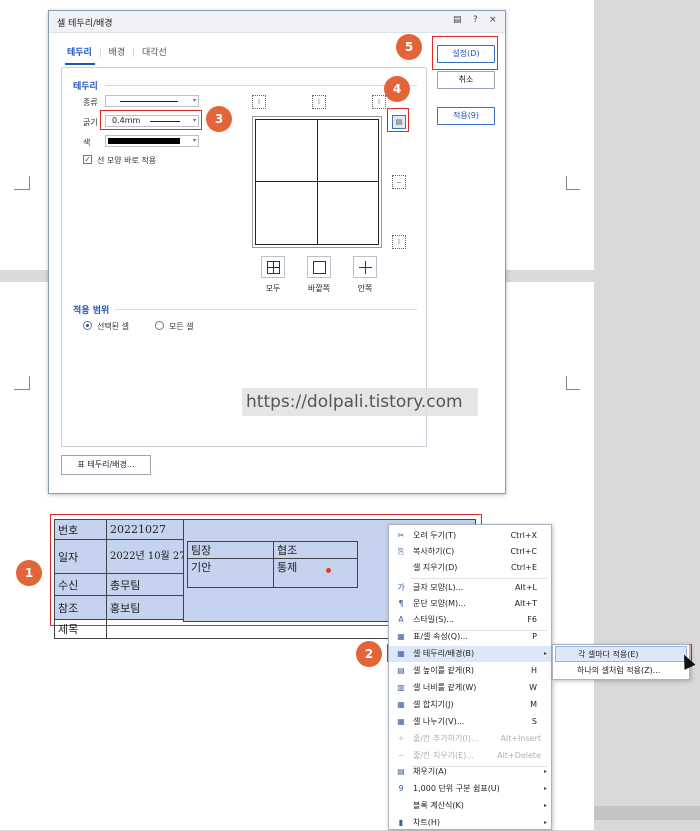 This screenshot has width=700, height=831. I want to click on dialog-menu-icon: ▤, so click(457, 20).